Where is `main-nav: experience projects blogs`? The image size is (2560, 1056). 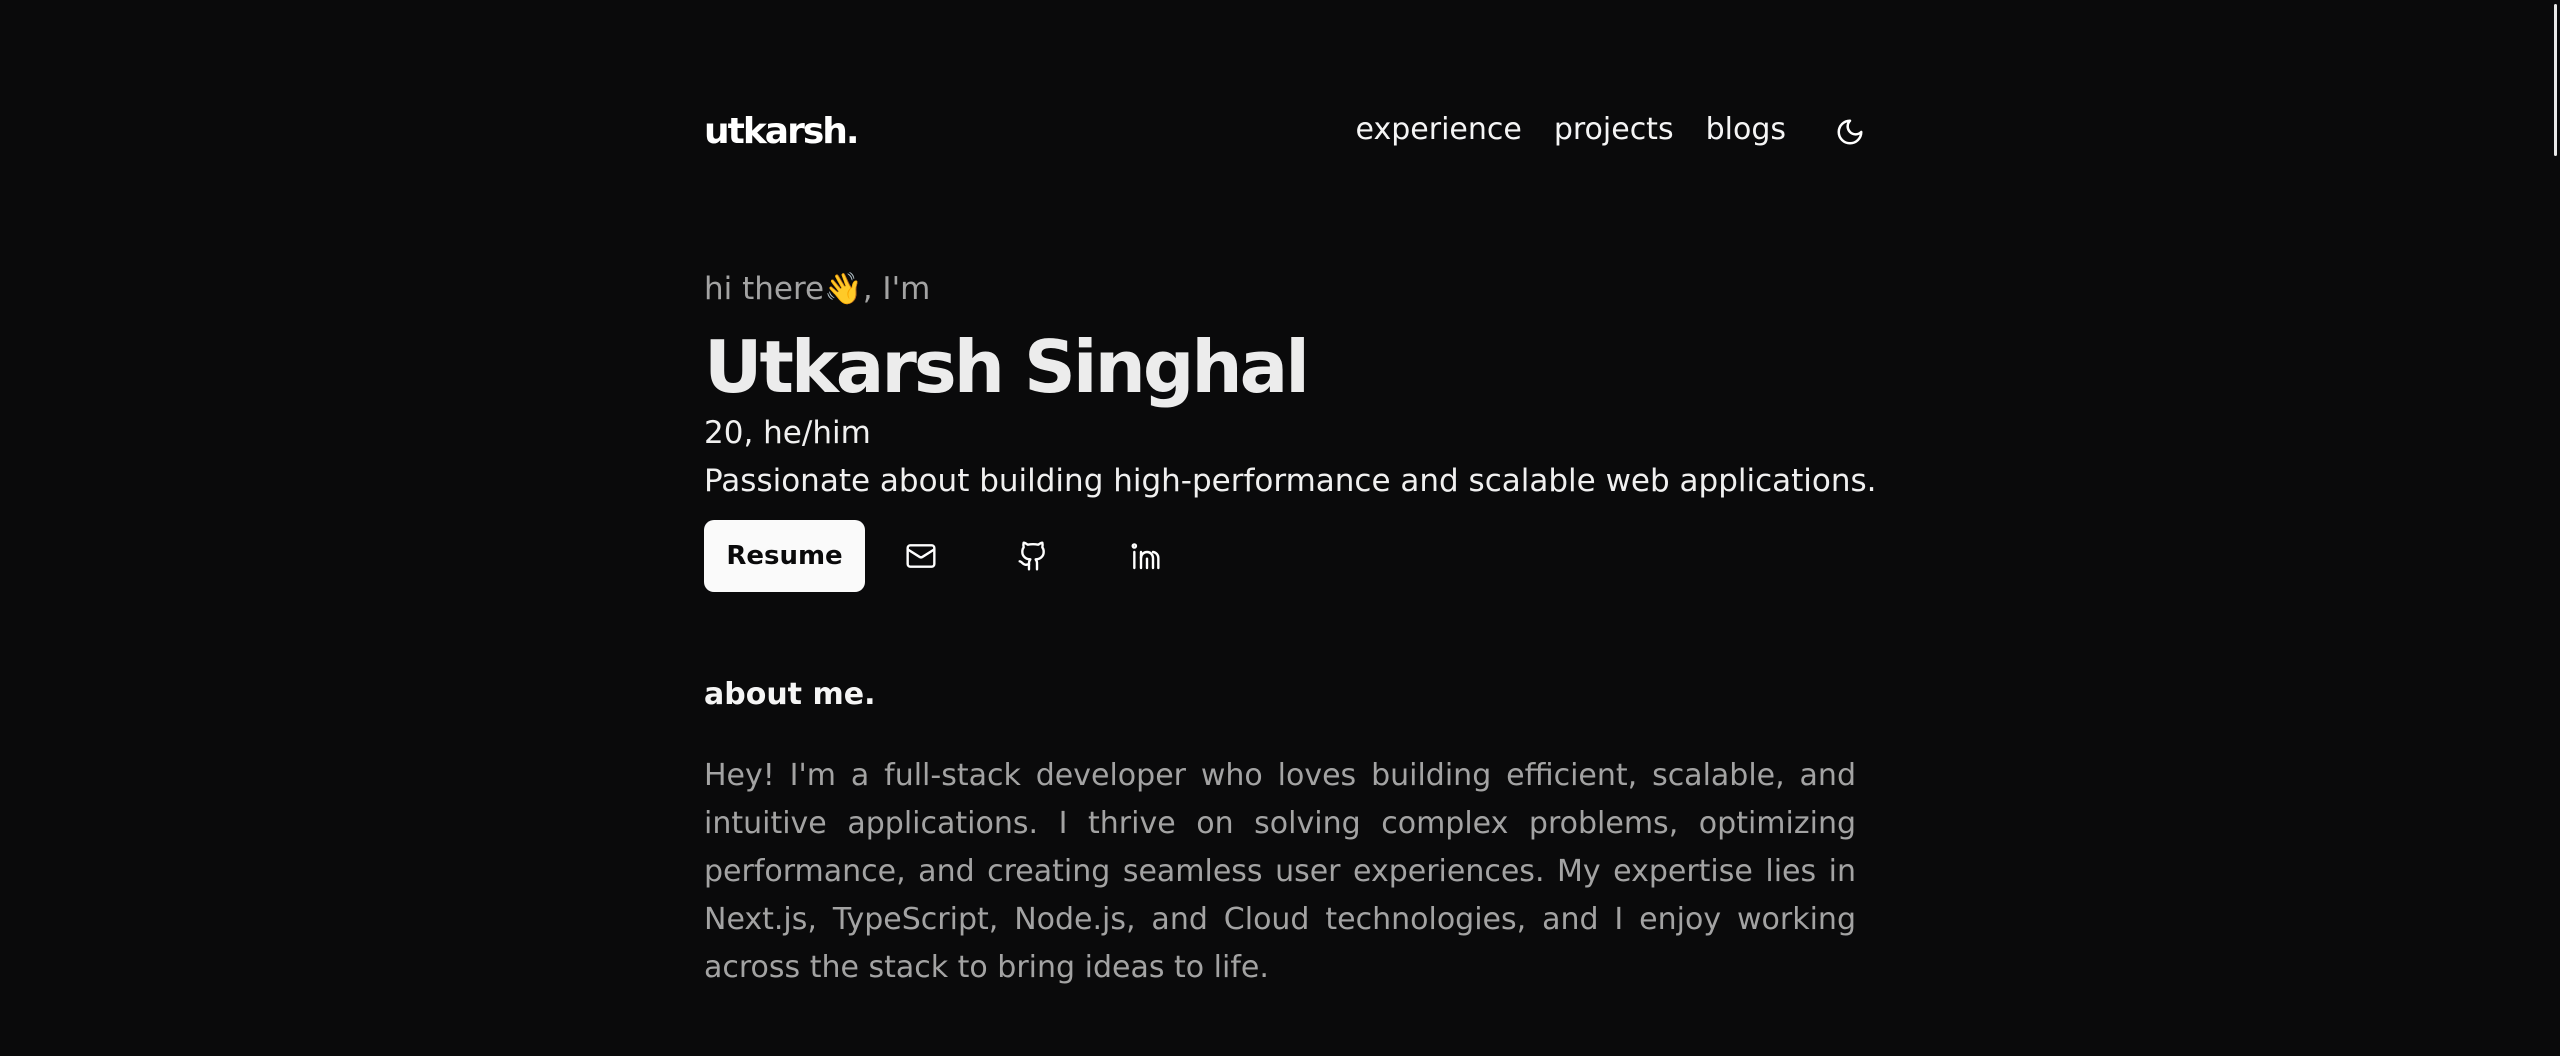 main-nav: experience projects blogs is located at coordinates (1571, 130).